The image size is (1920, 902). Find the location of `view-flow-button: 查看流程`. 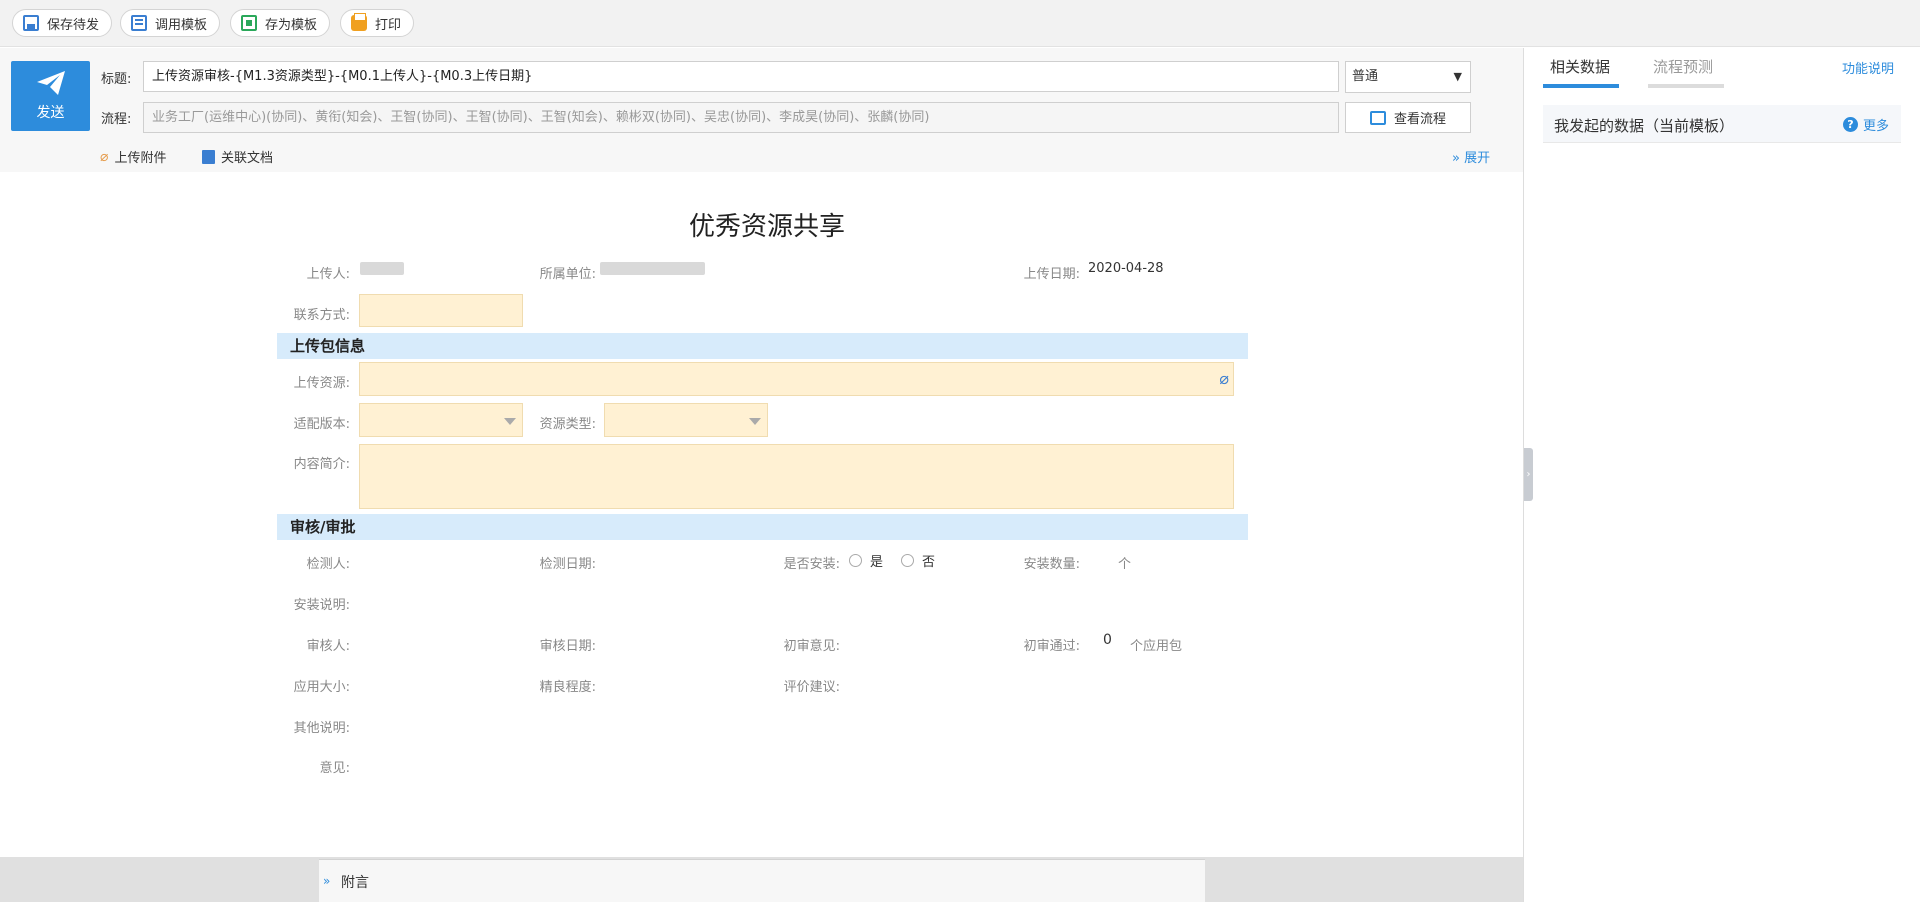

view-flow-button: 查看流程 is located at coordinates (1408, 117).